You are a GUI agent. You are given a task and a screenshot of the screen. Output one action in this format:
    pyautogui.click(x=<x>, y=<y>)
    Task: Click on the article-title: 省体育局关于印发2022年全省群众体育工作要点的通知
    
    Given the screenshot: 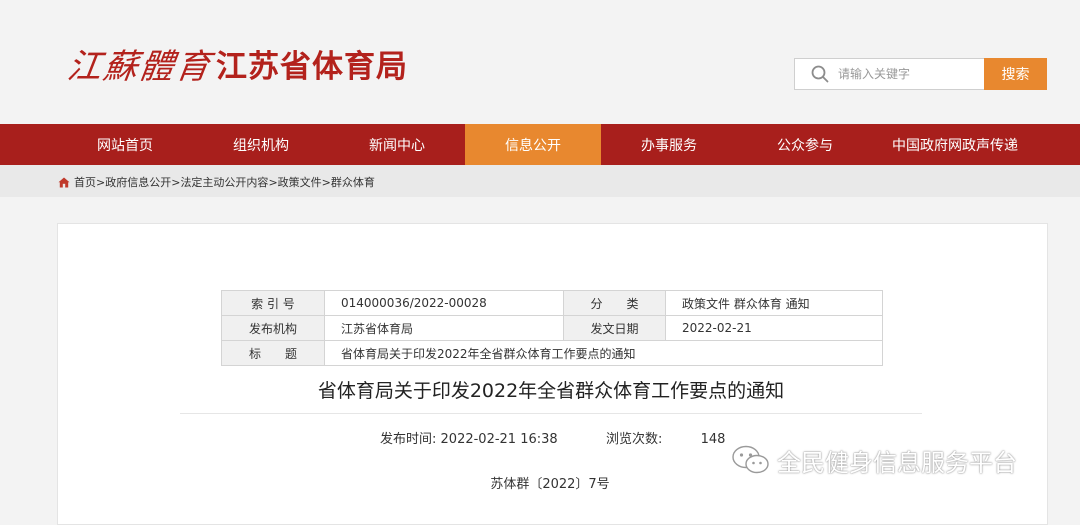 What is the action you would take?
    pyautogui.click(x=551, y=391)
    